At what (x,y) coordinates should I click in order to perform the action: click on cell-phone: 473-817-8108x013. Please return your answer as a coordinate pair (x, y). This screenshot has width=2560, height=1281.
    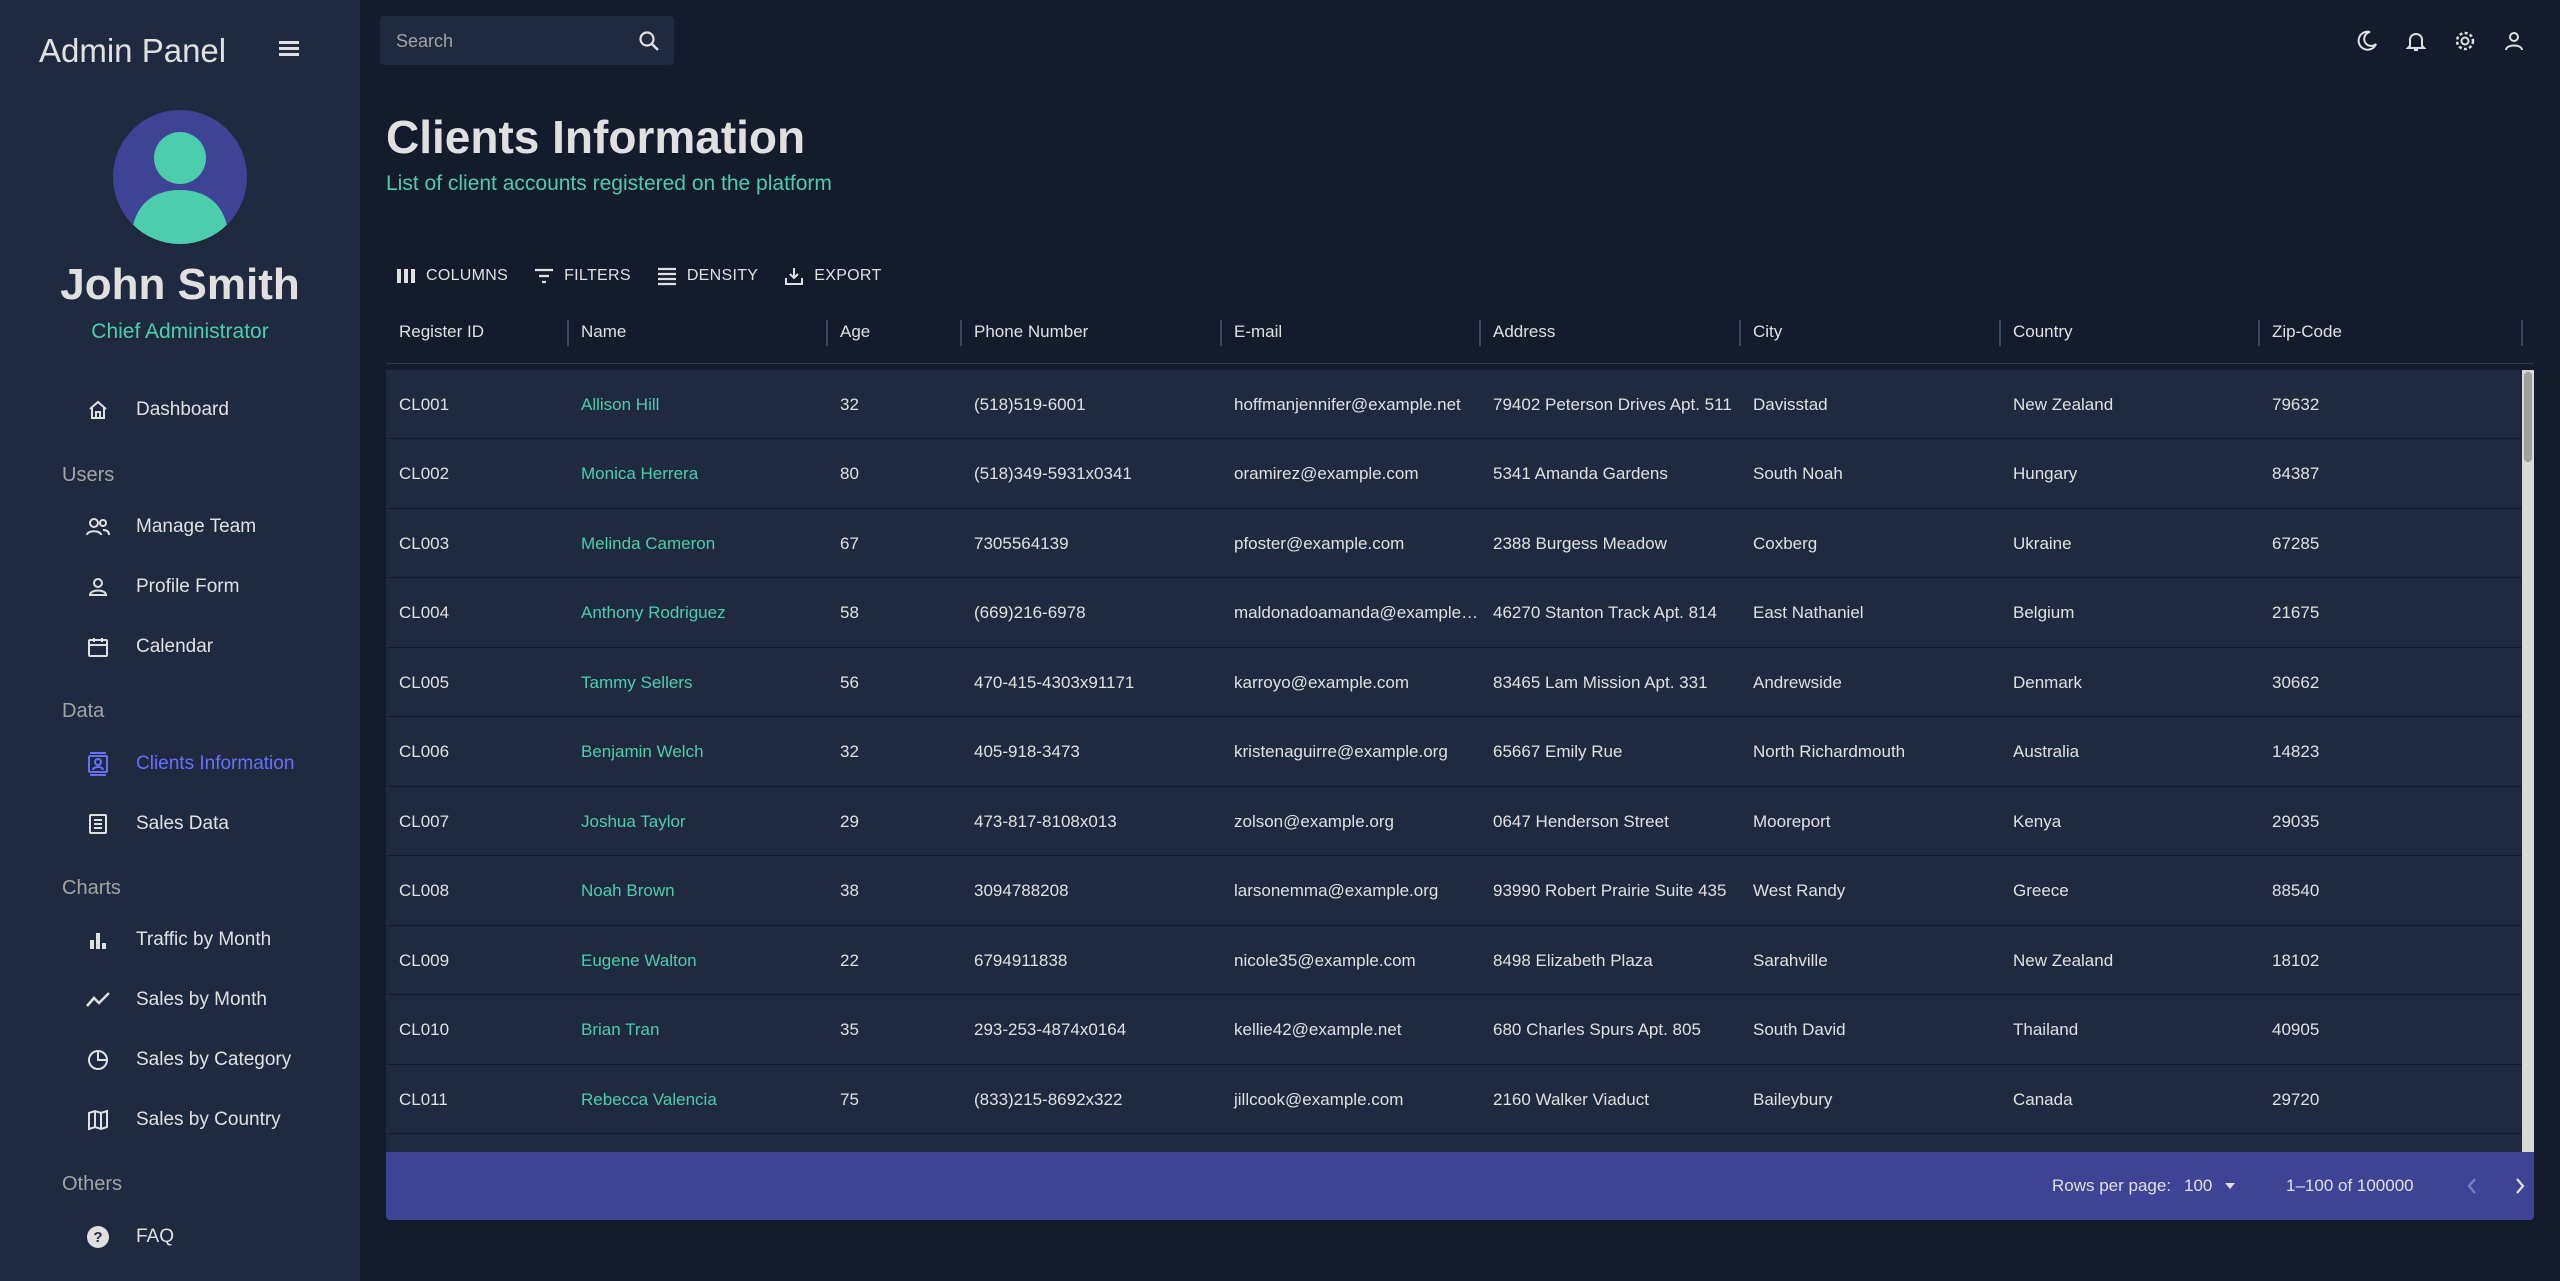
    Looking at the image, I should click on (1045, 821).